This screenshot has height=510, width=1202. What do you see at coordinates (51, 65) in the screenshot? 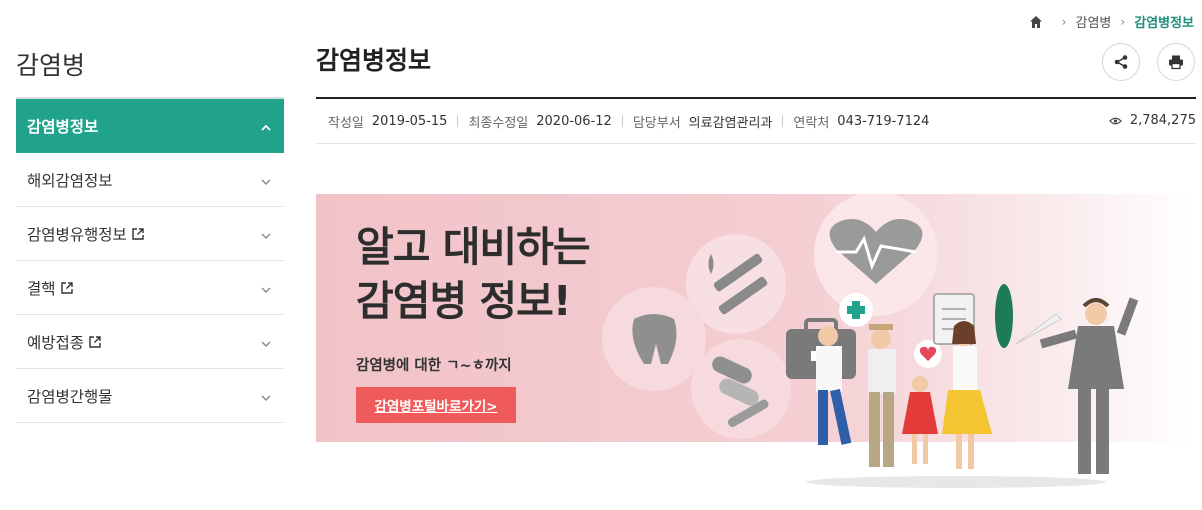
I see `sidebar-title: 감염병` at bounding box center [51, 65].